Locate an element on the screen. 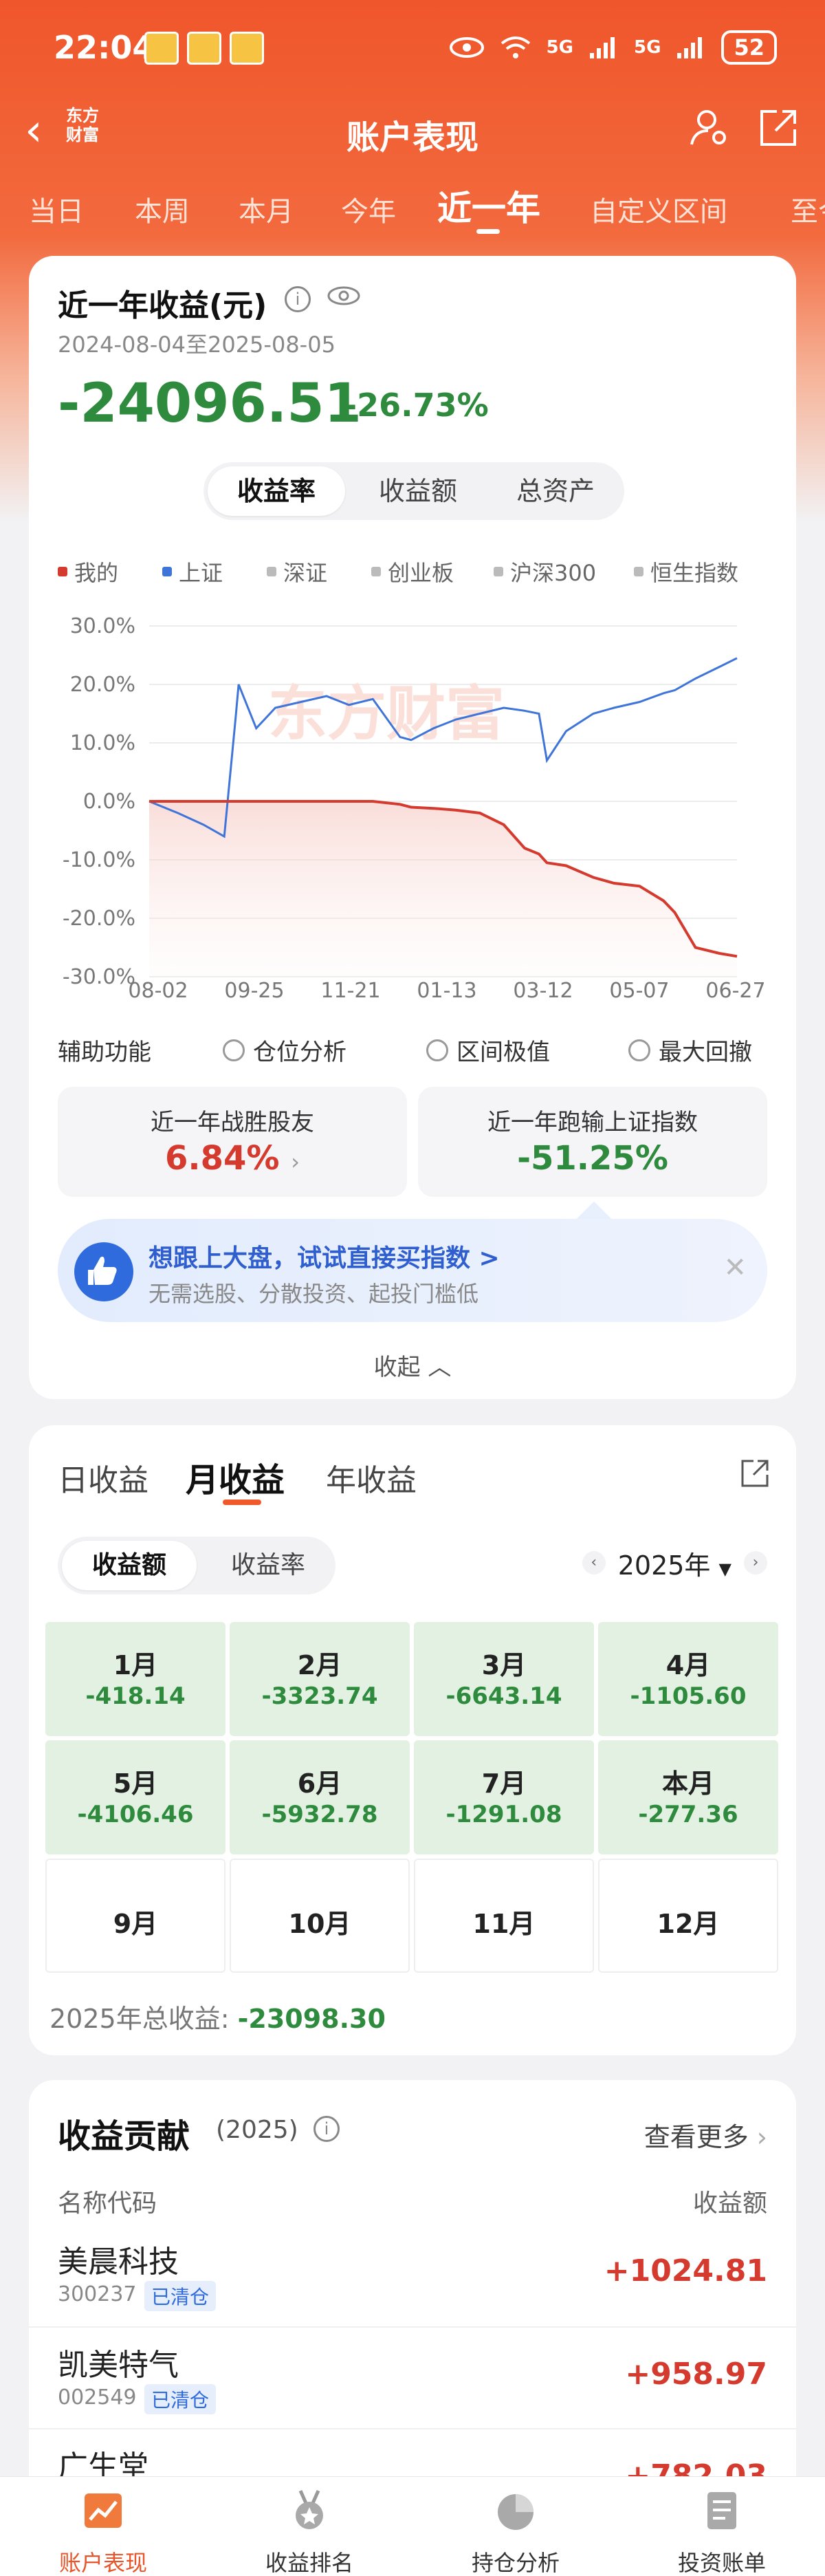 This screenshot has width=825, height=2576. legend-item-chinext: 创业板 is located at coordinates (412, 571).